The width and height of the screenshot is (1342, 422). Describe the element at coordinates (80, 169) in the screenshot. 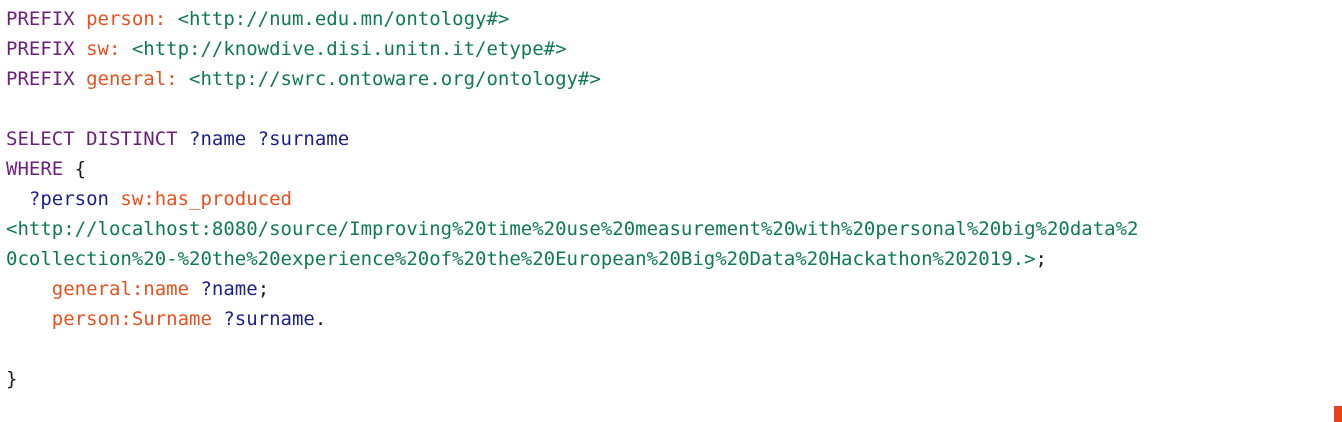

I see `code-token: {` at that location.